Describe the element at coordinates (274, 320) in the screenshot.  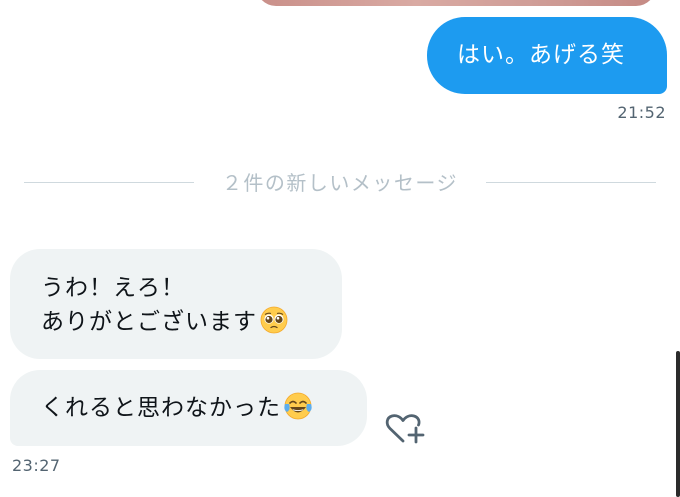
I see `pleading-face-icon` at that location.